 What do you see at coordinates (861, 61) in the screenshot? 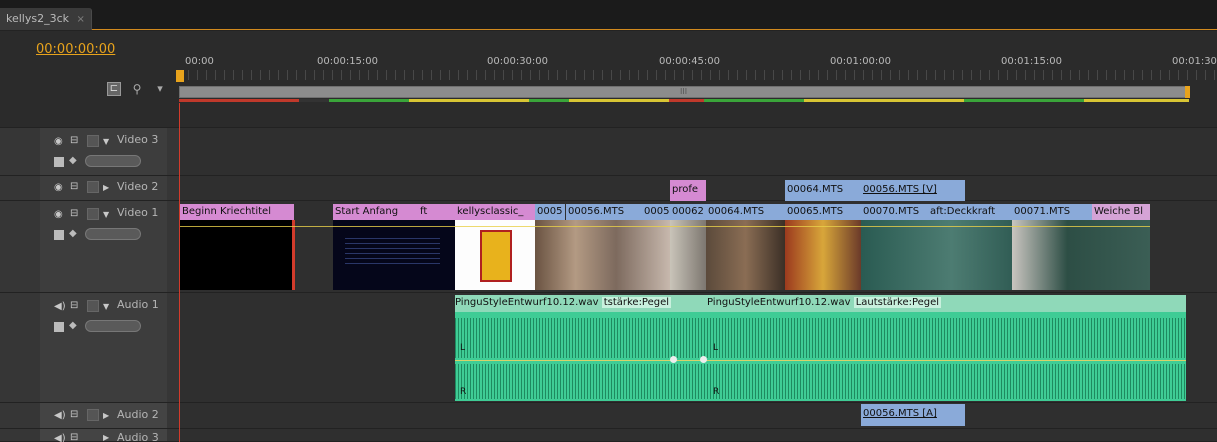
I see `ruler-label: 00:01:00:00` at bounding box center [861, 61].